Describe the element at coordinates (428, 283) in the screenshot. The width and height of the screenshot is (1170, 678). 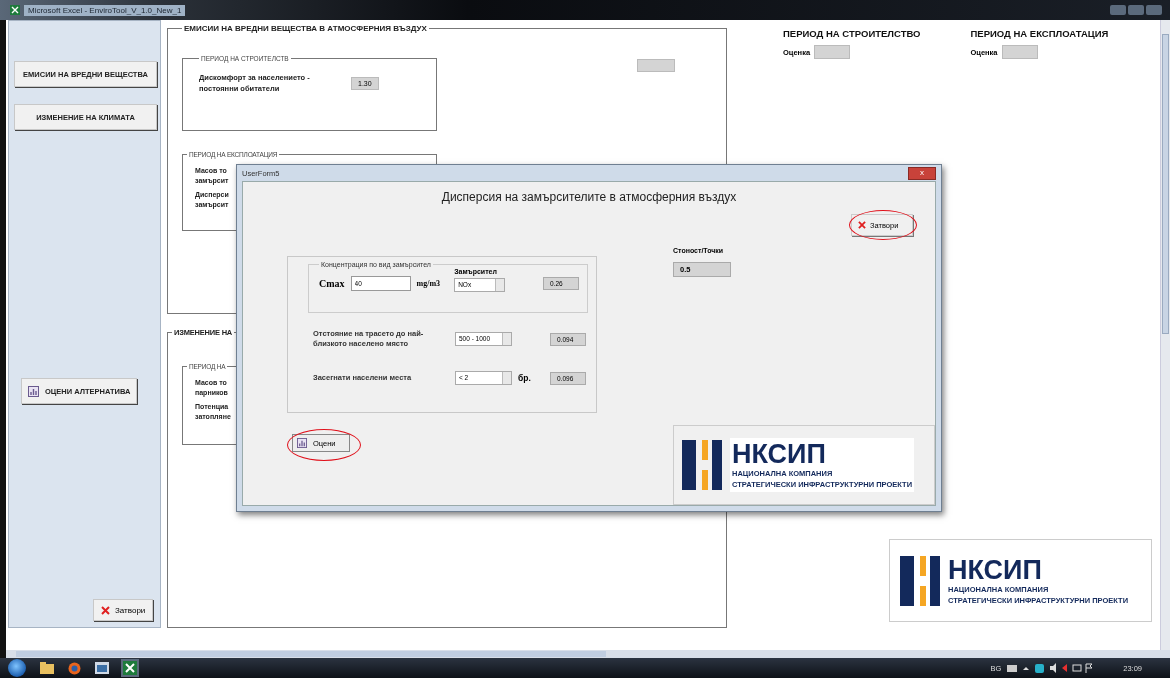
I see `unit-label: mg/m3` at that location.